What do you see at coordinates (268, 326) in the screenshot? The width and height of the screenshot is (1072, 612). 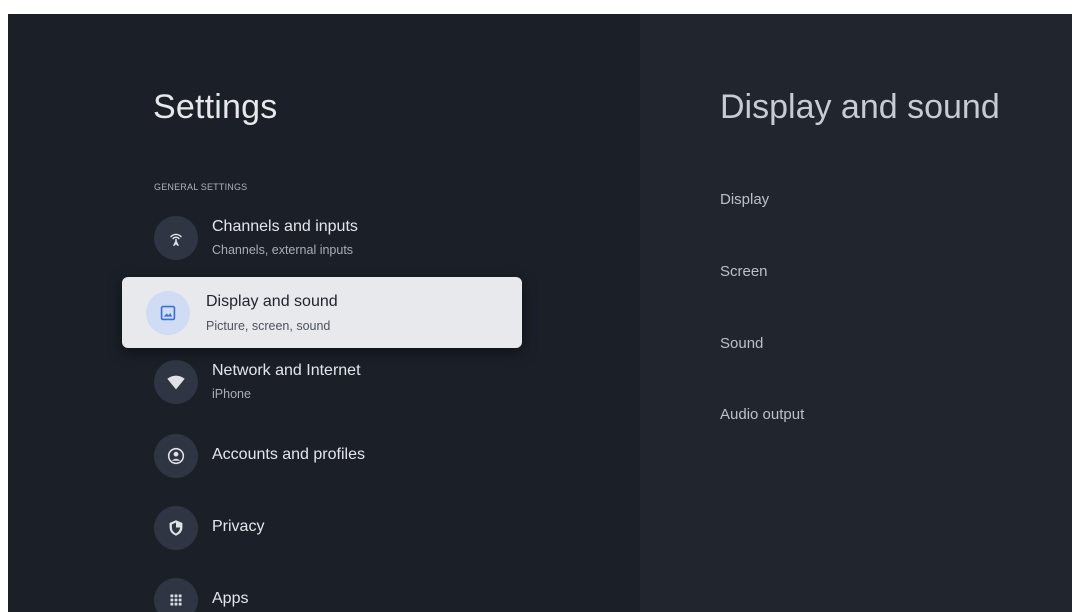 I see `menu-item-subtitle: Picture, screen, sound` at bounding box center [268, 326].